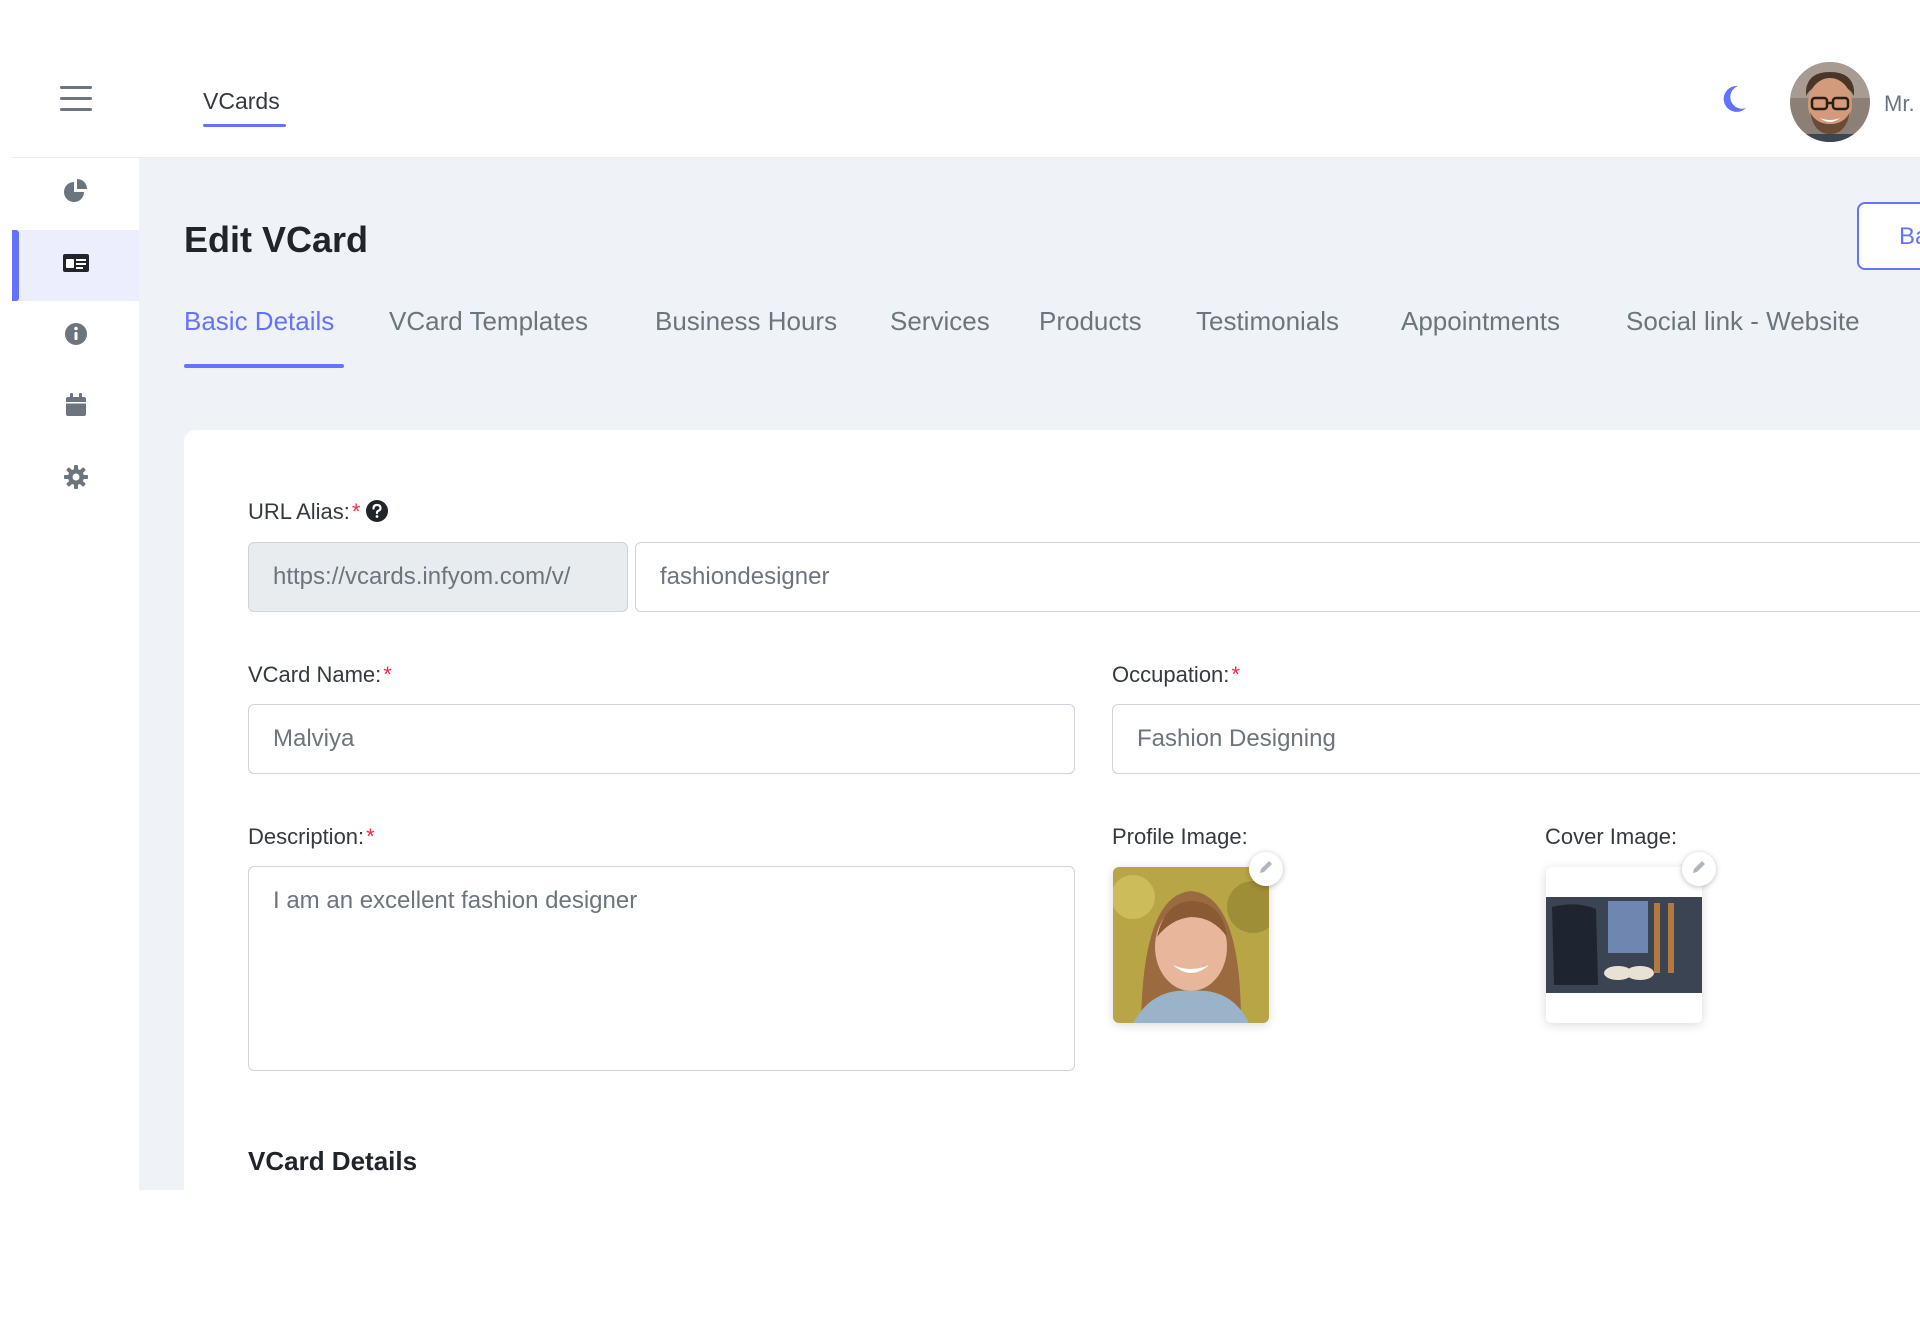 This screenshot has height=1330, width=1920. Describe the element at coordinates (940, 321) in the screenshot. I see `tab-services: Services` at that location.